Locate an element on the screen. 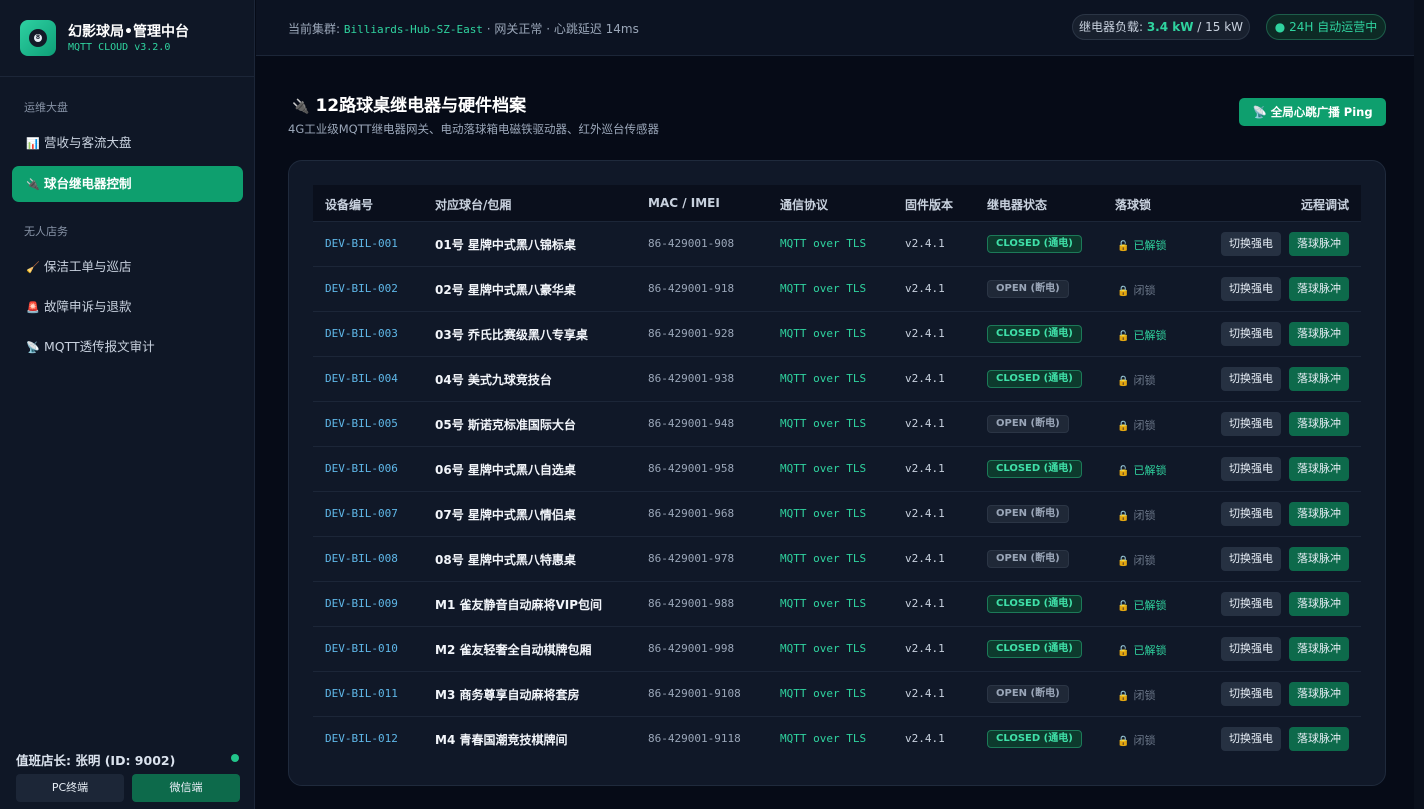 The width and height of the screenshot is (1424, 809). broom-icon: 🧹 is located at coordinates (33, 267).